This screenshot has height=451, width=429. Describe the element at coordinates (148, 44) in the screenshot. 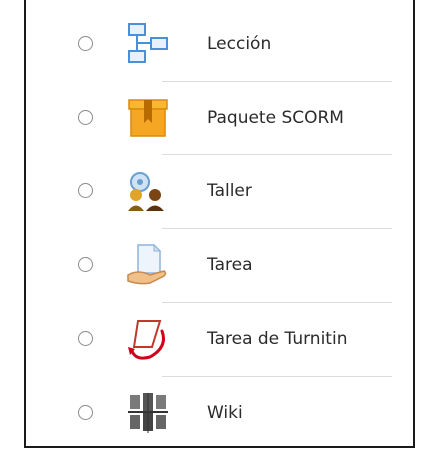

I see `lesson-icon` at that location.